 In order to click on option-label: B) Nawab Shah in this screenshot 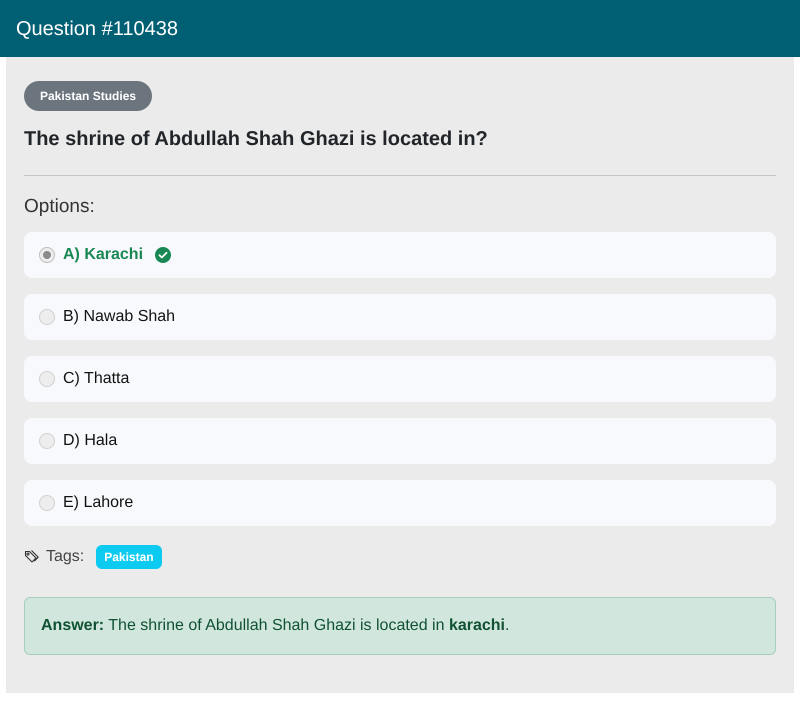, I will do `click(119, 317)`.